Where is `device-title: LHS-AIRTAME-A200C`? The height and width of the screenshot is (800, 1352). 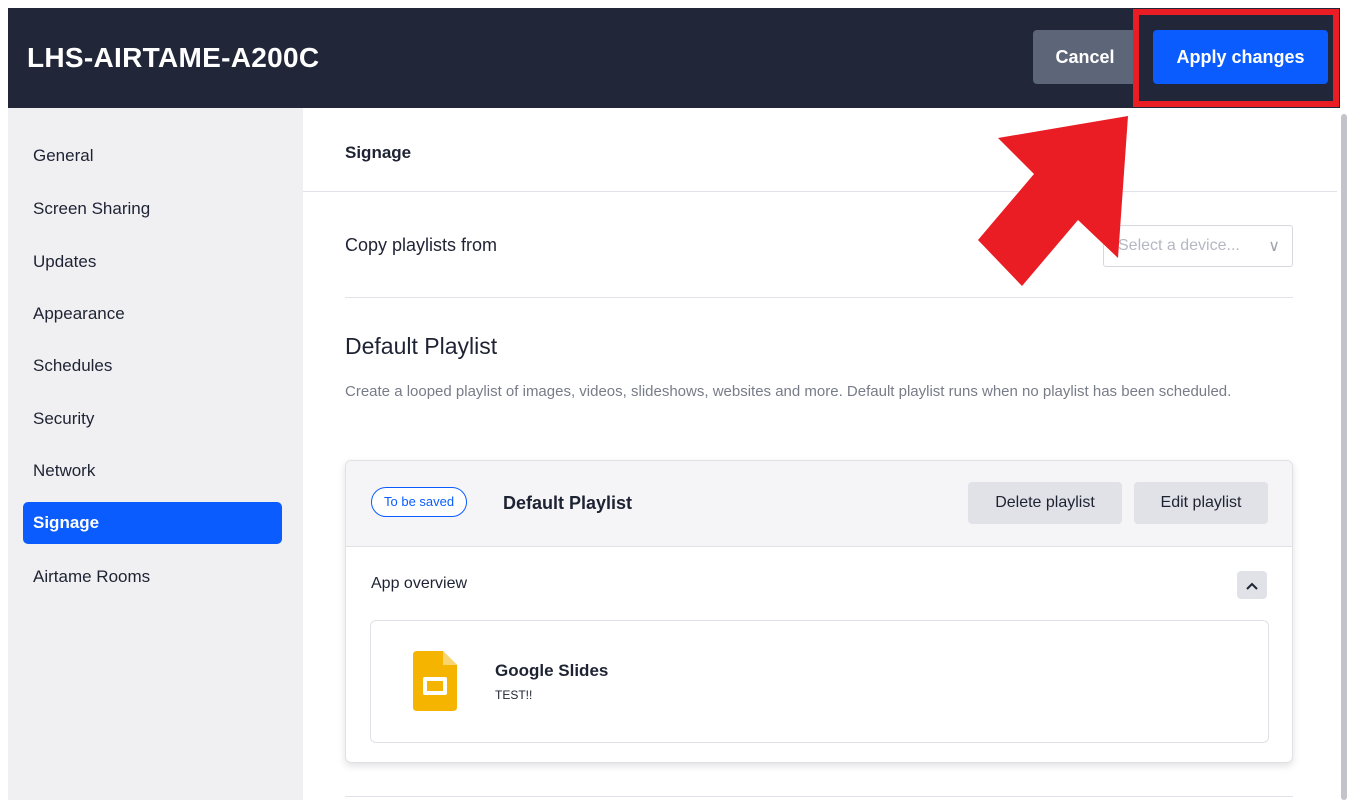
device-title: LHS-AIRTAME-A200C is located at coordinates (173, 57).